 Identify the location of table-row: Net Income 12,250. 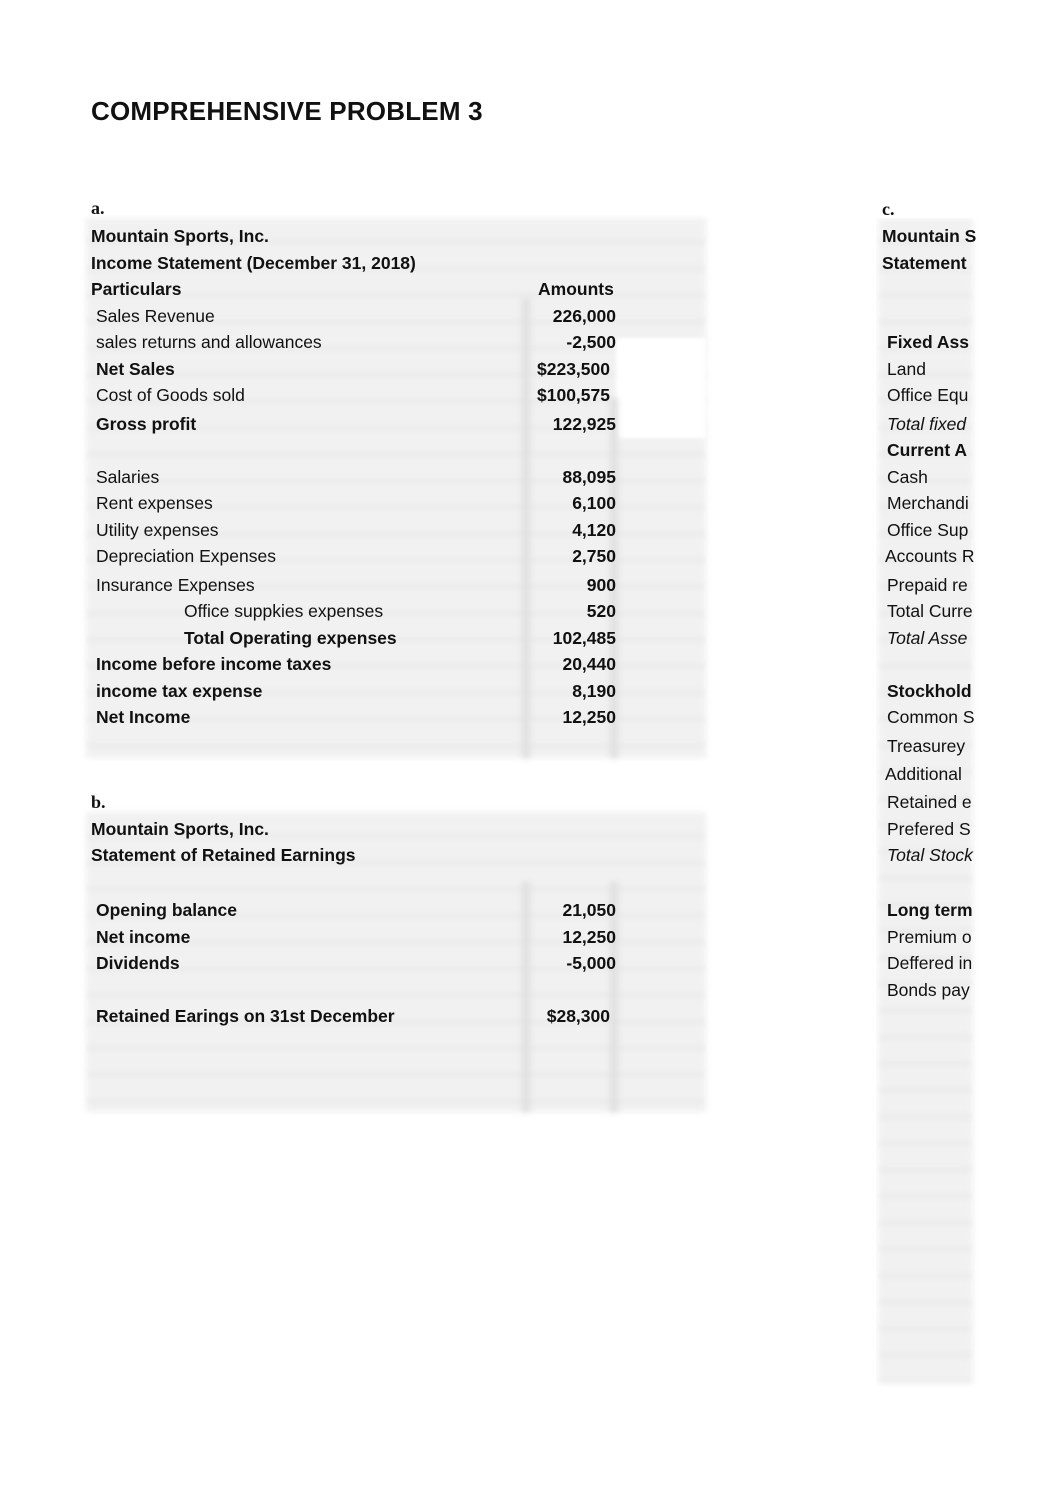
(351, 717).